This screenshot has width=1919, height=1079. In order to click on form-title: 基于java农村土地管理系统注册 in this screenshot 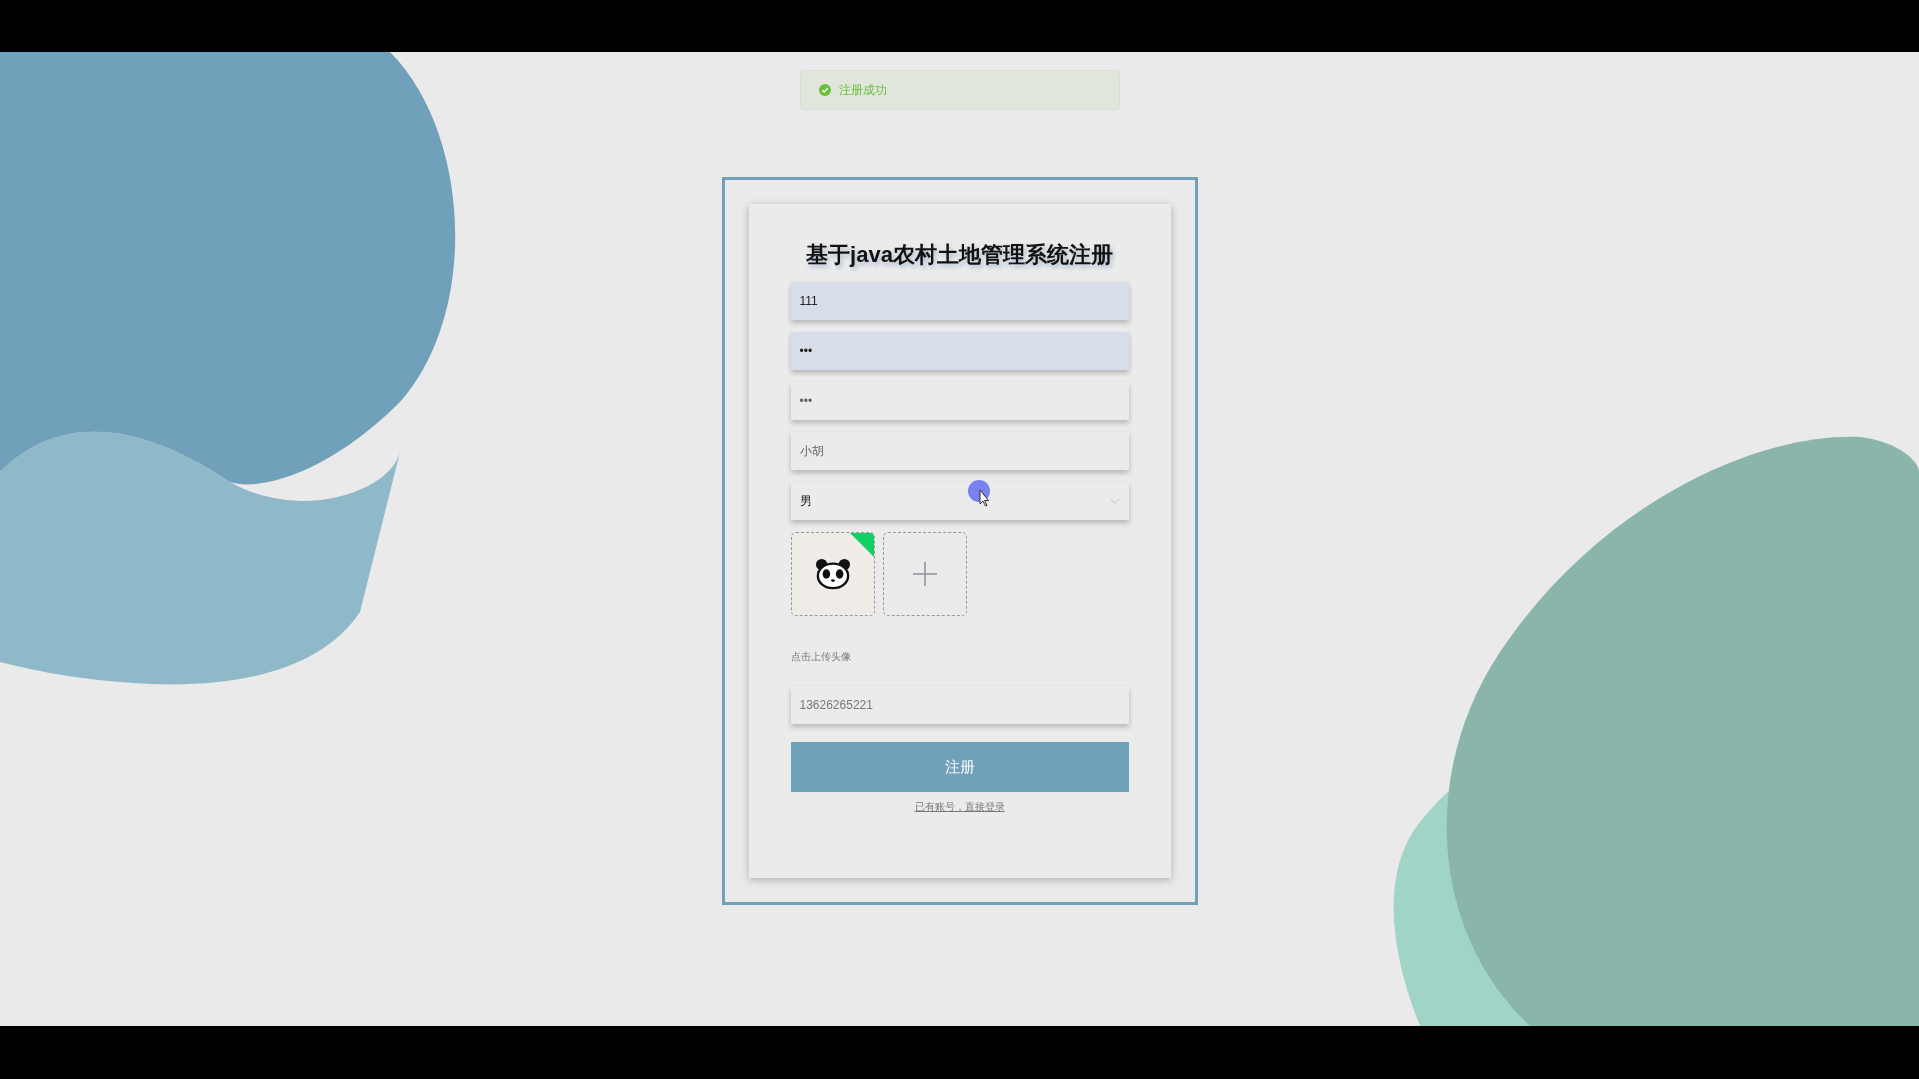, I will do `click(959, 255)`.